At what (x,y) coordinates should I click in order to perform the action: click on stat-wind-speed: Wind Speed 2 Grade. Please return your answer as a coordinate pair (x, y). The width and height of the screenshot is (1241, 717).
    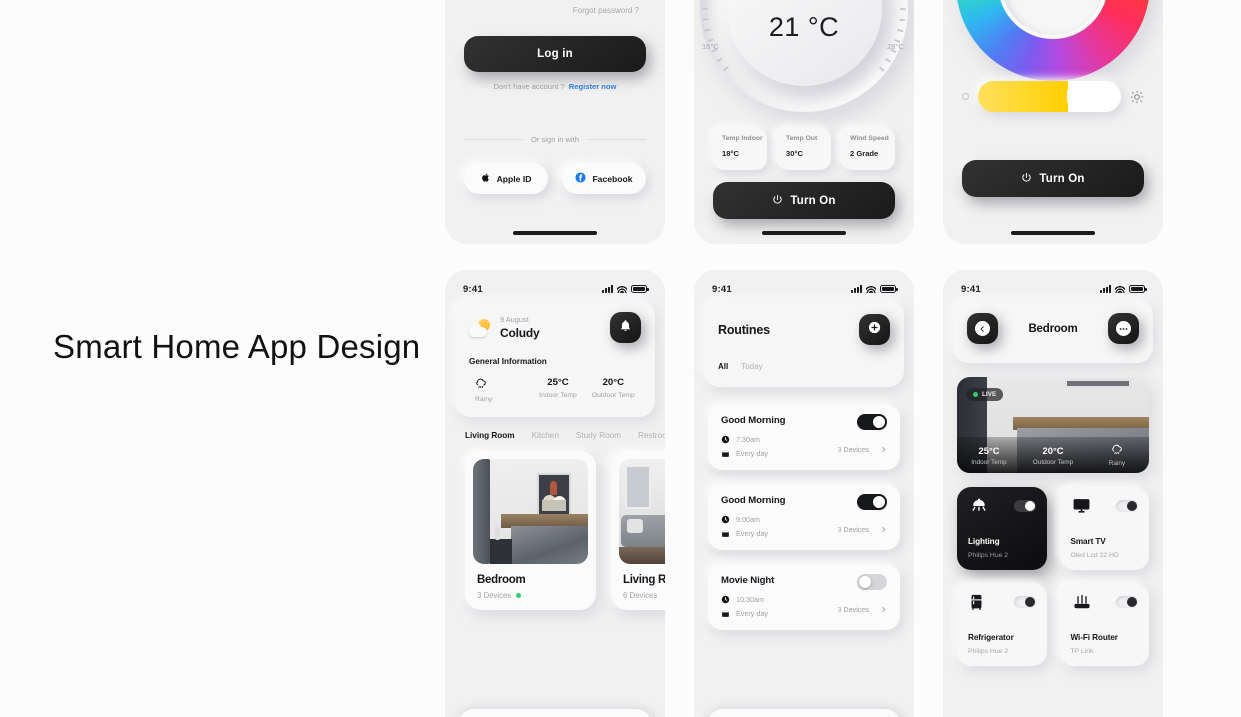
    Looking at the image, I should click on (868, 149).